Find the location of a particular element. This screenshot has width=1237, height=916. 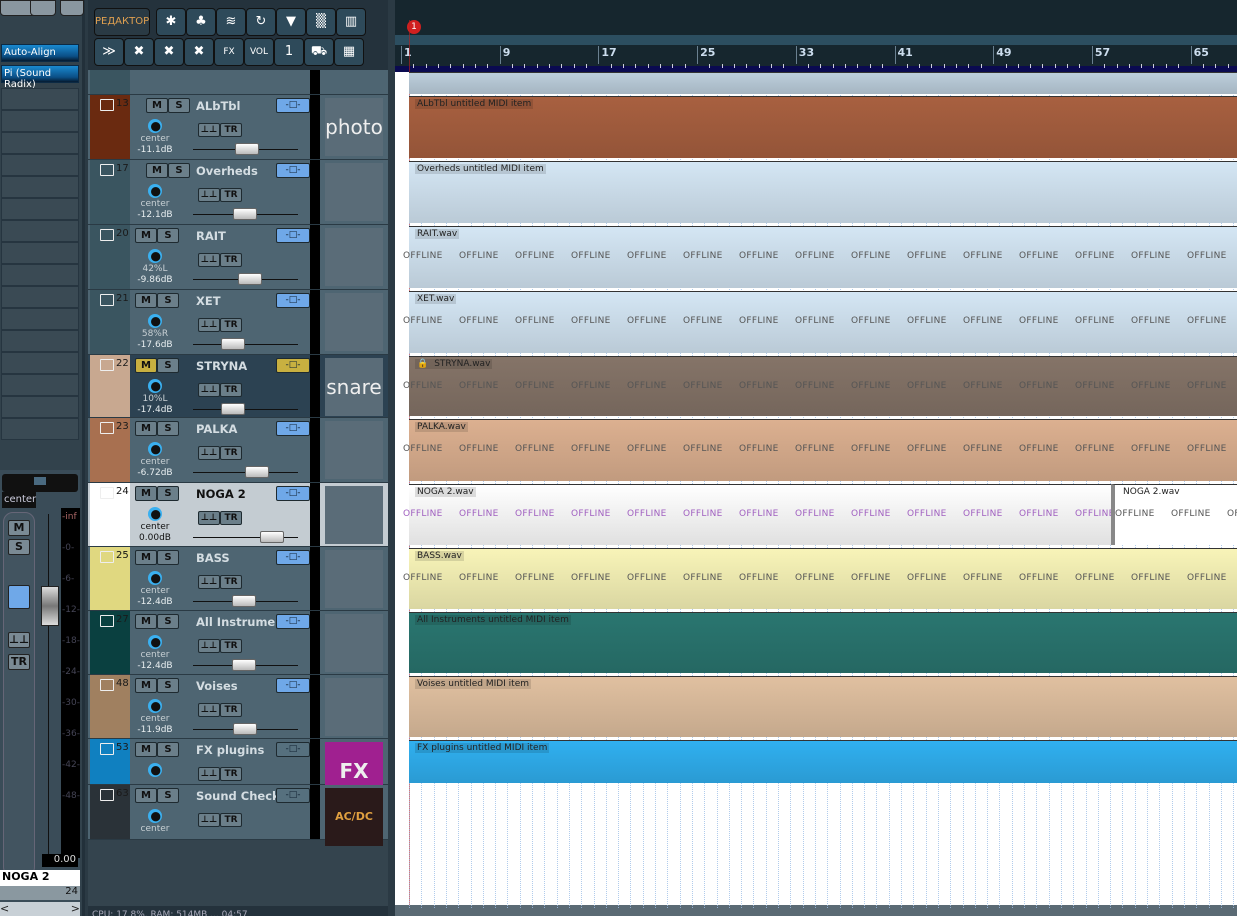

track-albtbl: 13MSALbTbl-□-●center-11.1dB⊥⊥TRphoto is located at coordinates (238, 127).